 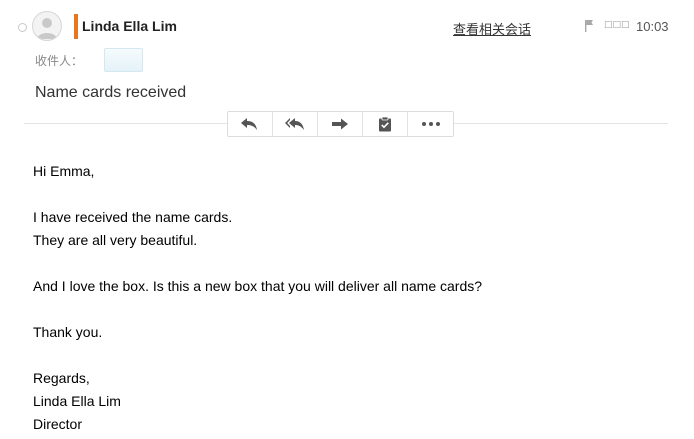 I want to click on flag-icon, so click(x=589, y=25).